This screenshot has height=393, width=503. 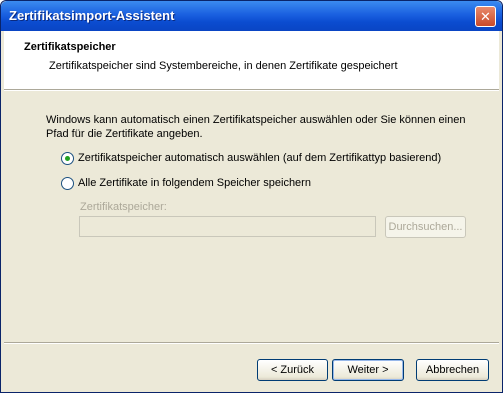 I want to click on store-input, so click(x=227, y=226).